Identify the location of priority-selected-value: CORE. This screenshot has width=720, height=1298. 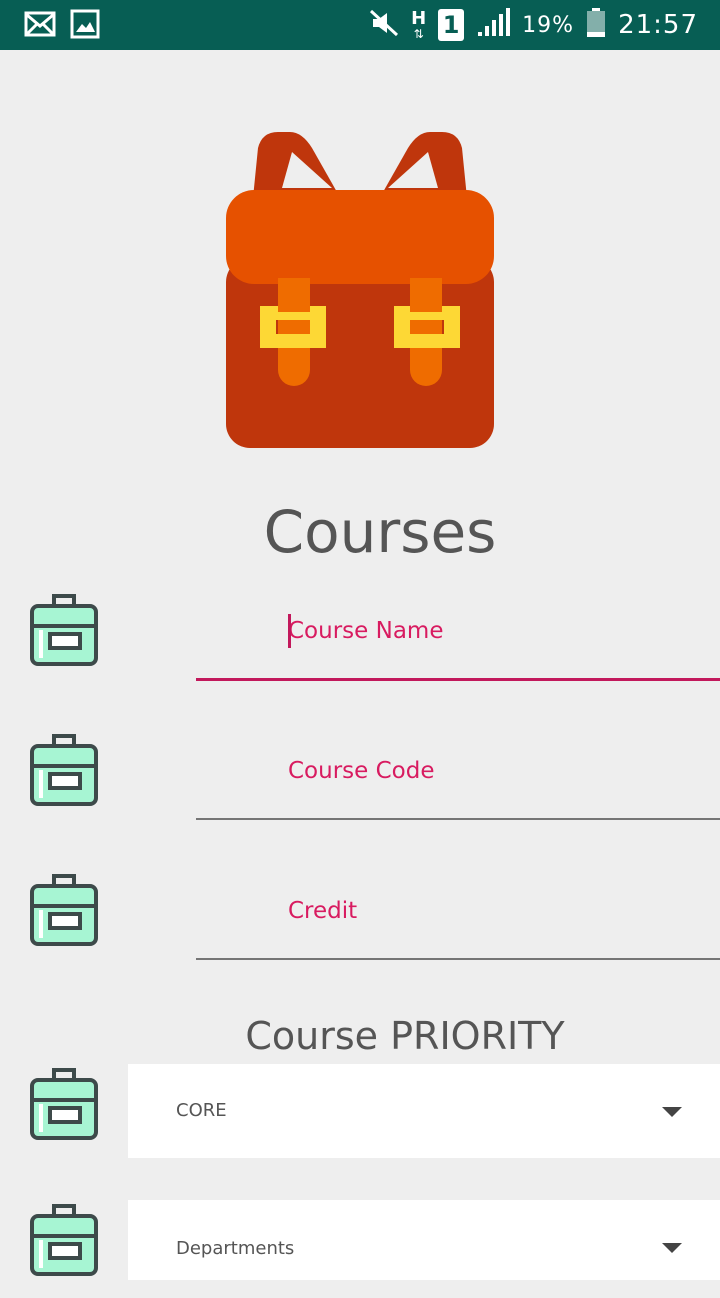
(201, 1110).